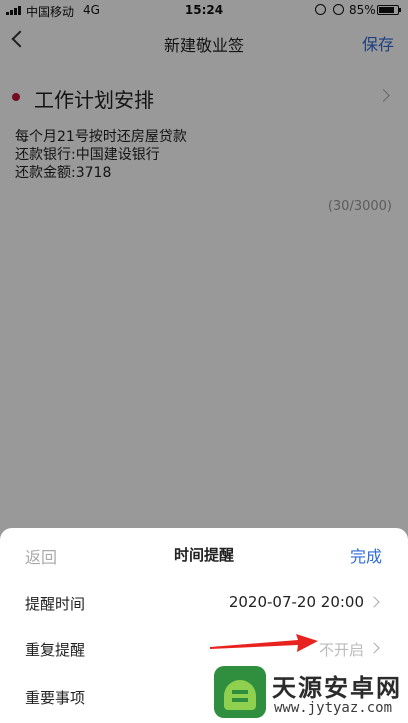 Image resolution: width=408 pixels, height=723 pixels. What do you see at coordinates (337, 688) in the screenshot?
I see `watermark-name: 天源安卓网` at bounding box center [337, 688].